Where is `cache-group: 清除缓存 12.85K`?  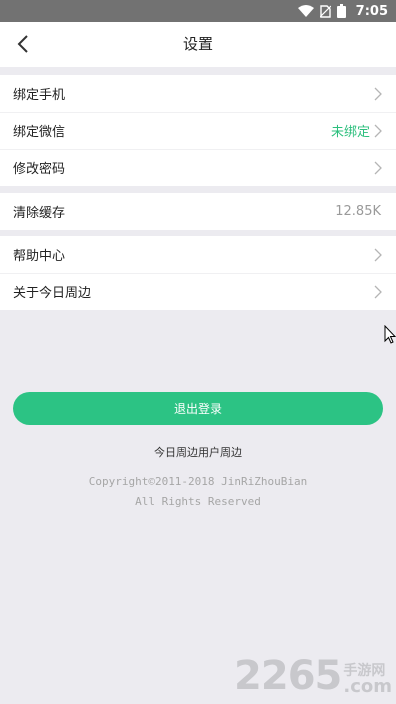 cache-group: 清除缓存 12.85K is located at coordinates (198, 211).